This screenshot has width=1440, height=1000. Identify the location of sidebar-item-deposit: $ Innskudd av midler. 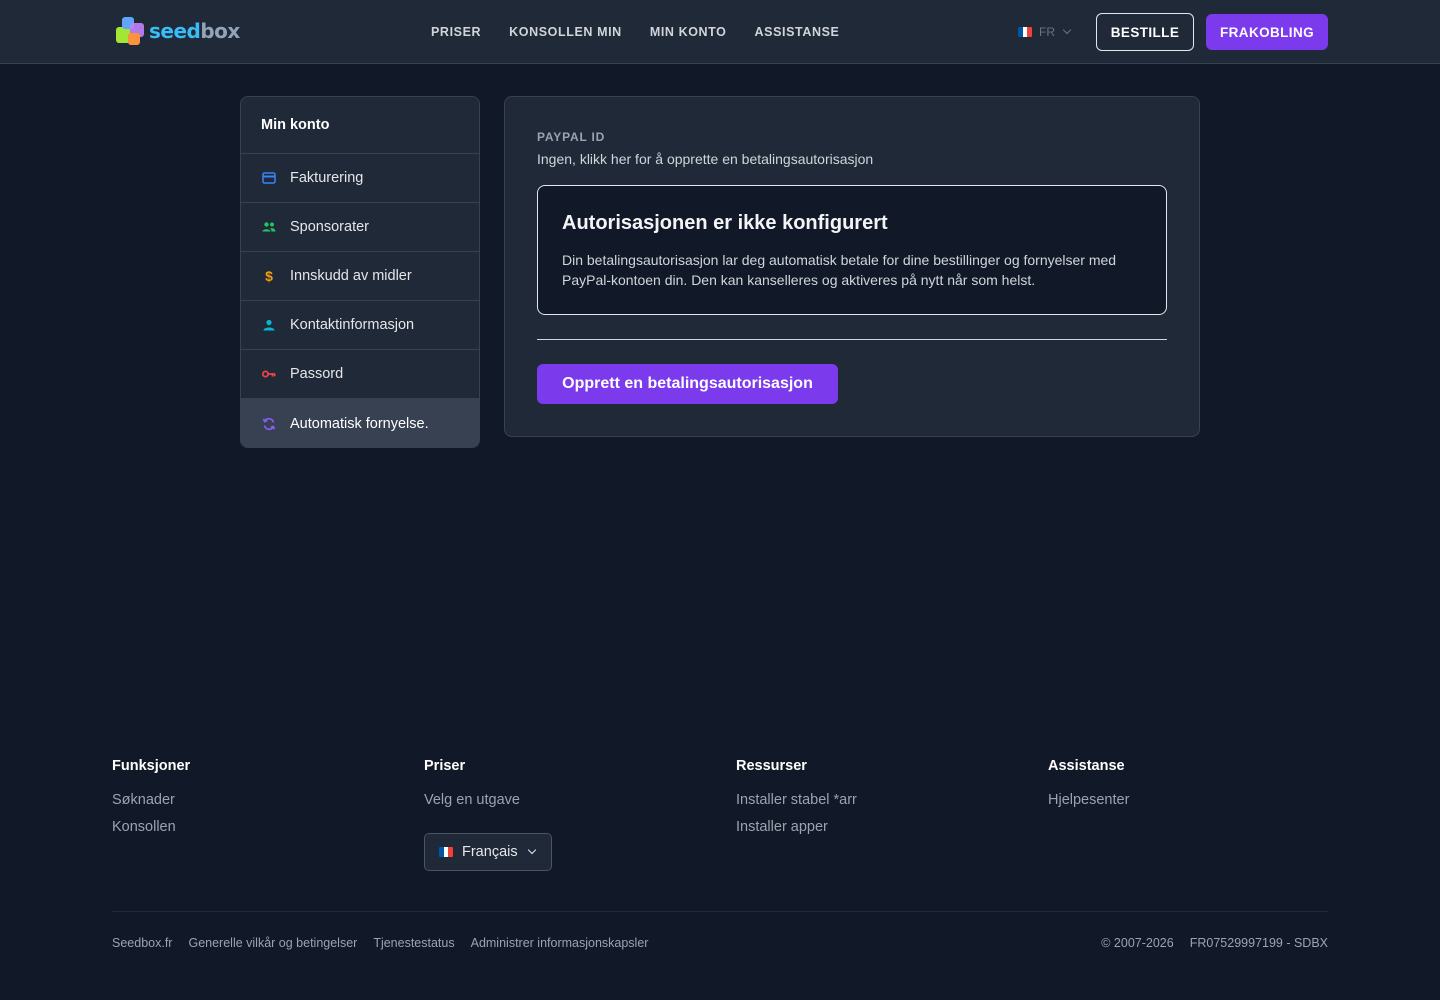
(360, 276).